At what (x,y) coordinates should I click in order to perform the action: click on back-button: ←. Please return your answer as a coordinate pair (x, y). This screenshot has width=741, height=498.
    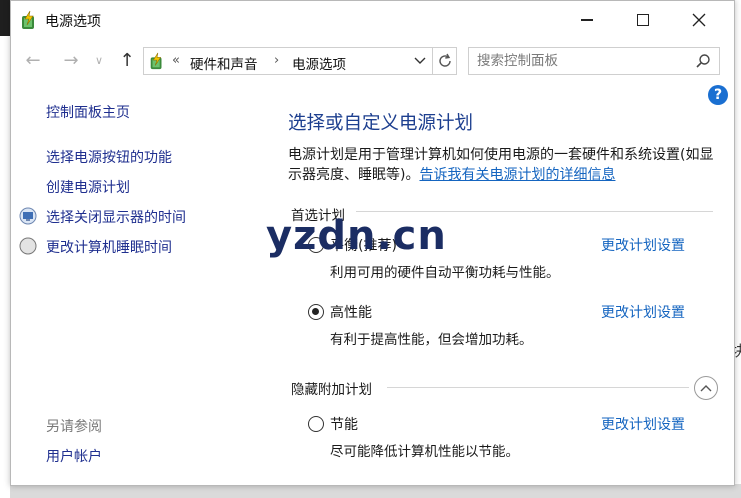
    Looking at the image, I should click on (33, 60).